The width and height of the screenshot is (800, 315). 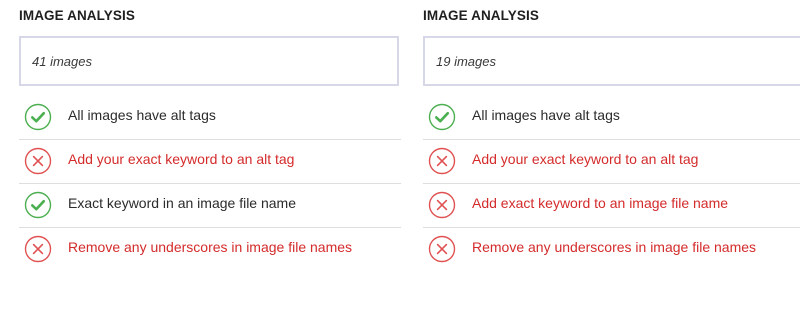 What do you see at coordinates (182, 203) in the screenshot?
I see `check-label: Exact keyword in an image file name` at bounding box center [182, 203].